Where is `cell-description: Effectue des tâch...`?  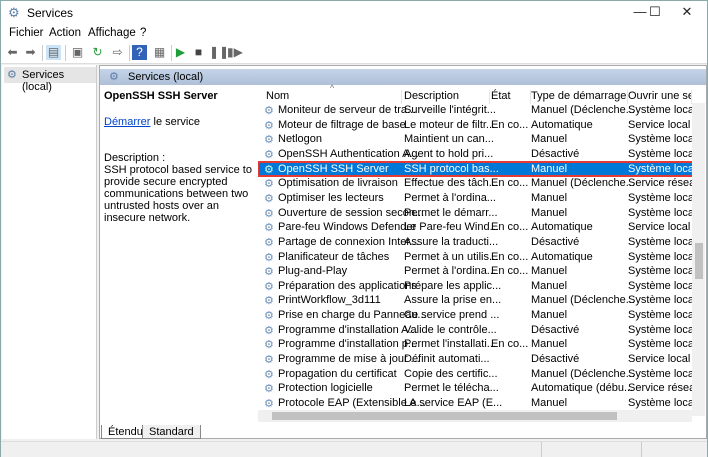
cell-description: Effectue des tâch... is located at coordinates (451, 183).